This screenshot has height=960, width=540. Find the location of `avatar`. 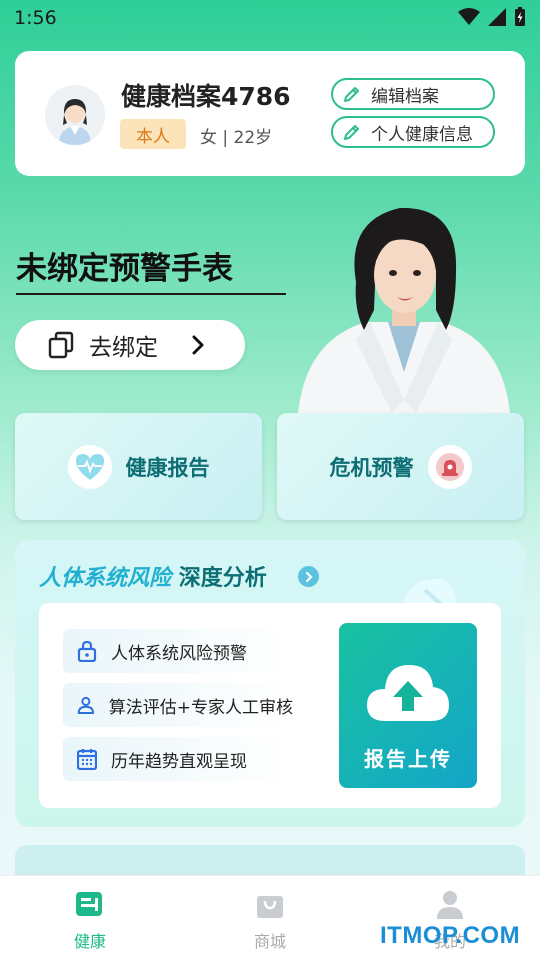

avatar is located at coordinates (75, 115).